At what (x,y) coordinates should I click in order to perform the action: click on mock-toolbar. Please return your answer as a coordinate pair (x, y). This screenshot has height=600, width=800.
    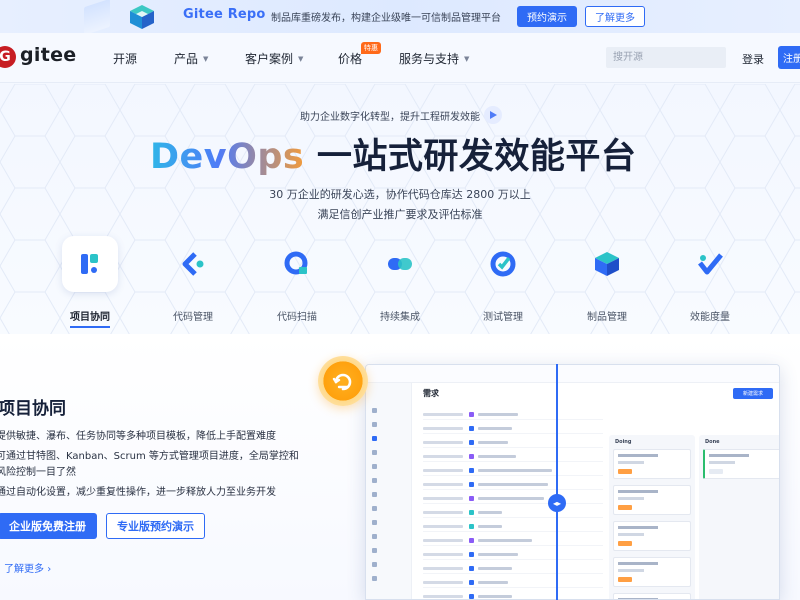
    Looking at the image, I should click on (572, 374).